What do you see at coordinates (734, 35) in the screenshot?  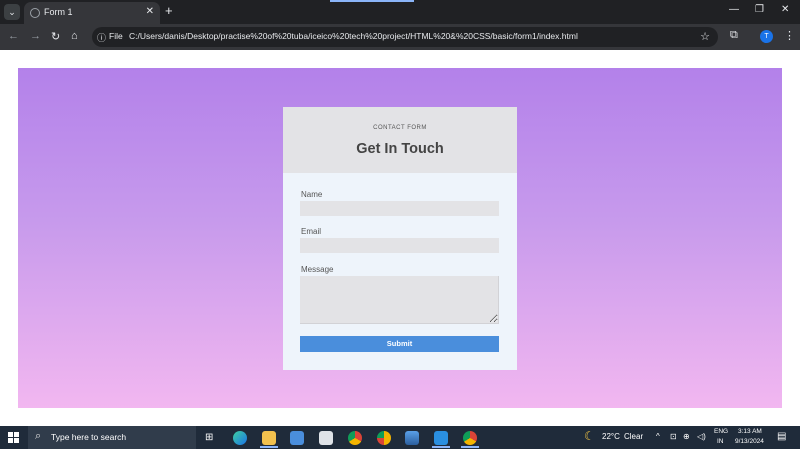 I see `extensions-icon: ⧉` at bounding box center [734, 35].